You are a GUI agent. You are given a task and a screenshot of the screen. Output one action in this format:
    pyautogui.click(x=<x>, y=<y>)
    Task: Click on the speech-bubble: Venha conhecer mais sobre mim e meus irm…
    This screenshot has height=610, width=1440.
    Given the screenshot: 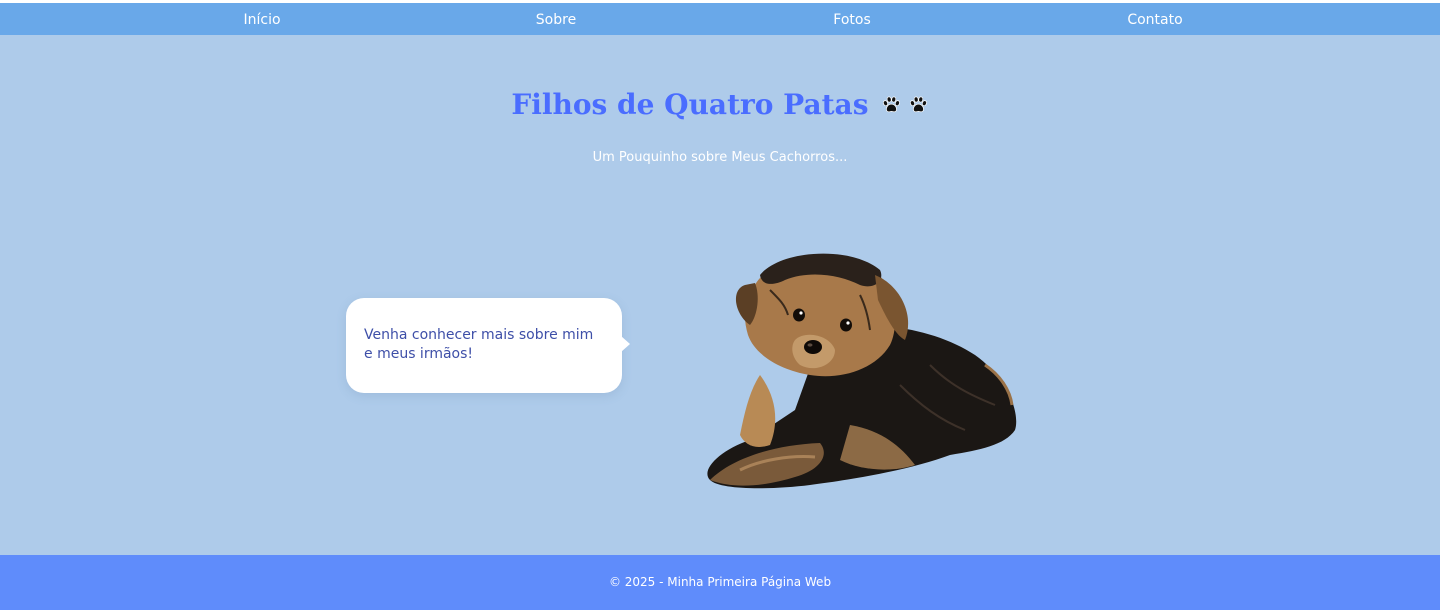 What is the action you would take?
    pyautogui.click(x=488, y=345)
    